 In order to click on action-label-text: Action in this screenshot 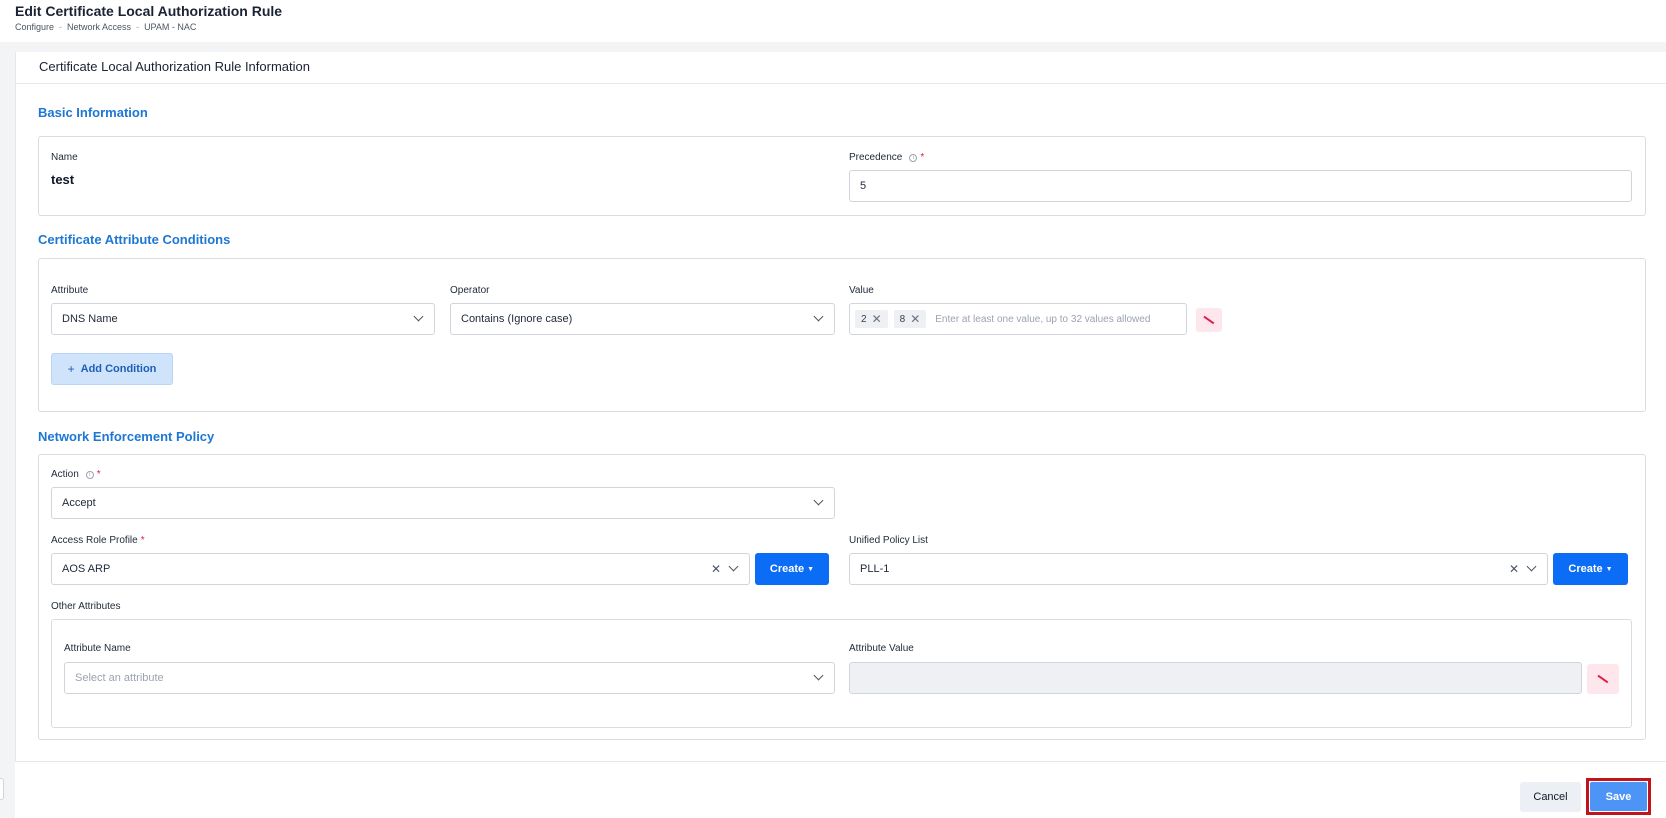, I will do `click(65, 474)`.